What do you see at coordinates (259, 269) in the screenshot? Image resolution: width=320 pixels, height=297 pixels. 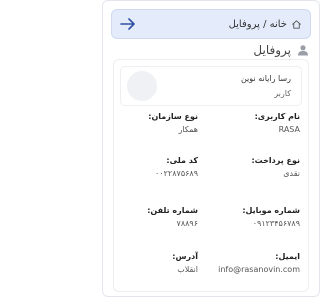 I see `field-value: info@rasanovin.com` at bounding box center [259, 269].